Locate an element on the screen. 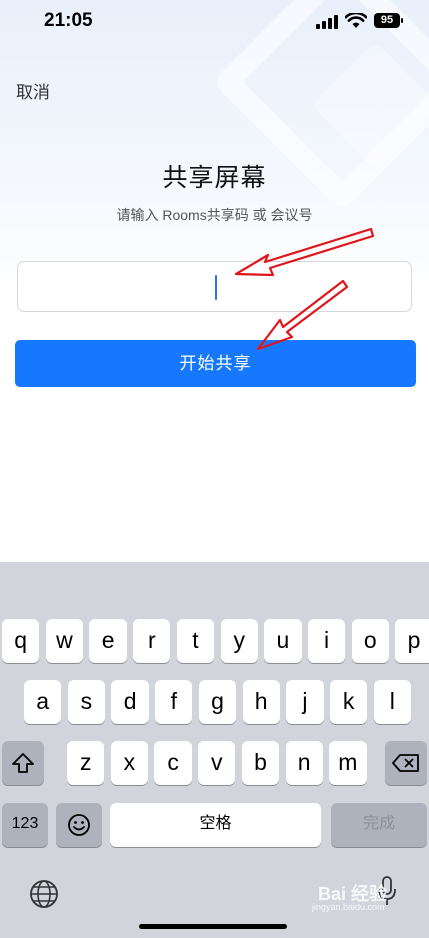  key-x: x is located at coordinates (129, 763).